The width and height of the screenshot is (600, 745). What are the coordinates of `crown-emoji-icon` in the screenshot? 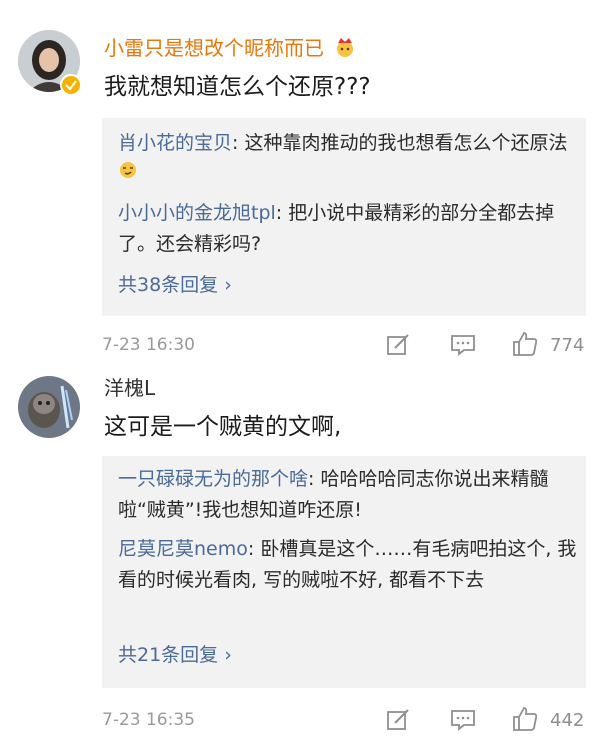 It's located at (345, 49).